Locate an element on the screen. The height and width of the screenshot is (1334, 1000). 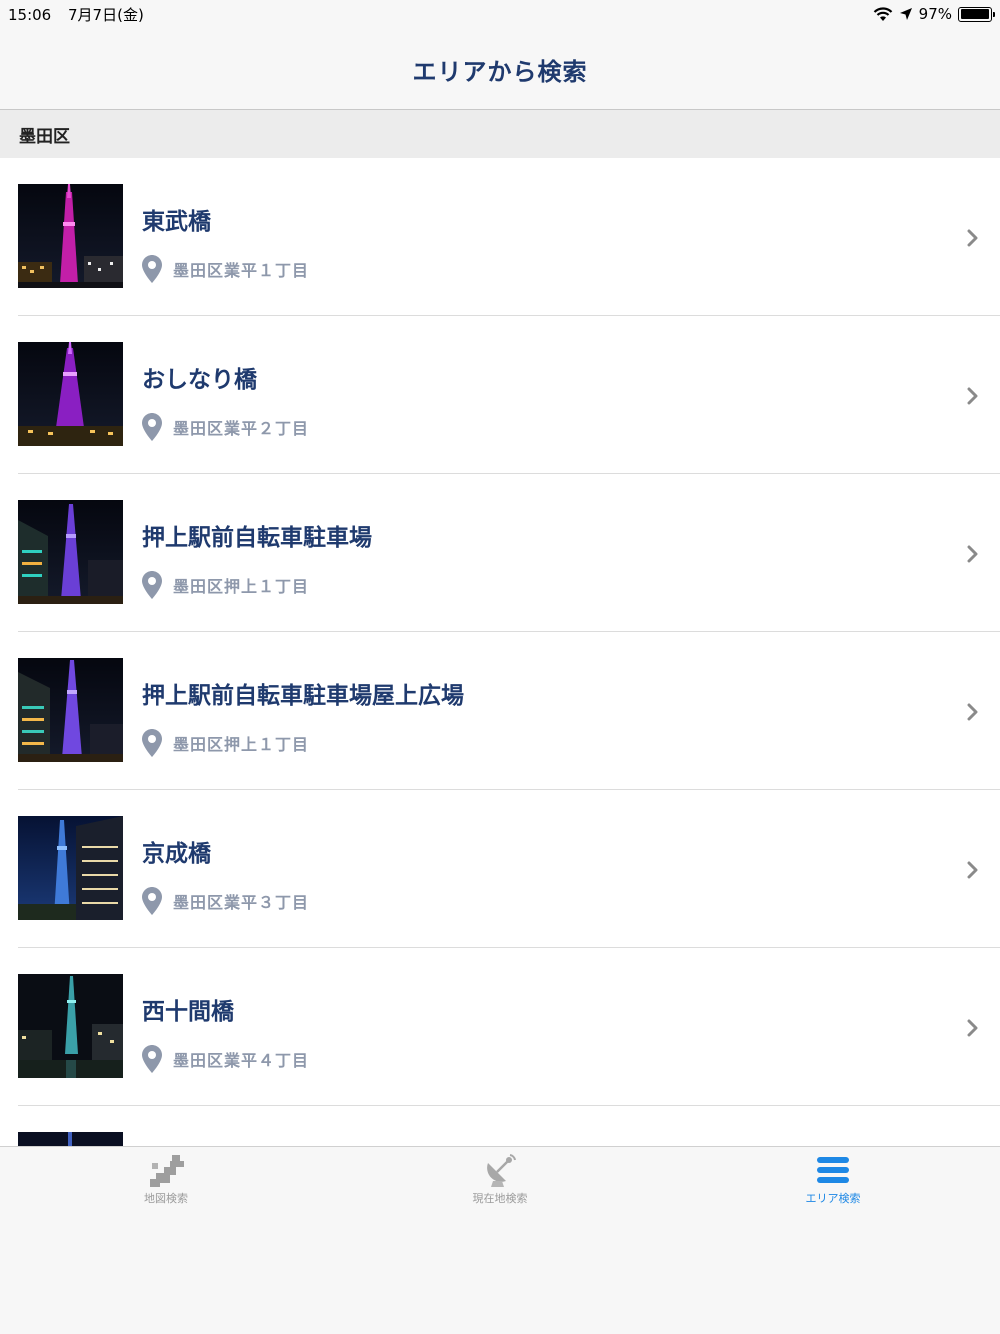
list-item: 京成橋 墨田区業平３丁目 is located at coordinates (500, 869).